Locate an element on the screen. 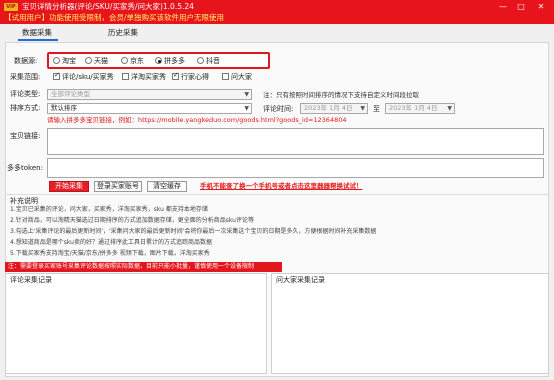 The image size is (554, 380). active-tab-indicator is located at coordinates (38, 40).